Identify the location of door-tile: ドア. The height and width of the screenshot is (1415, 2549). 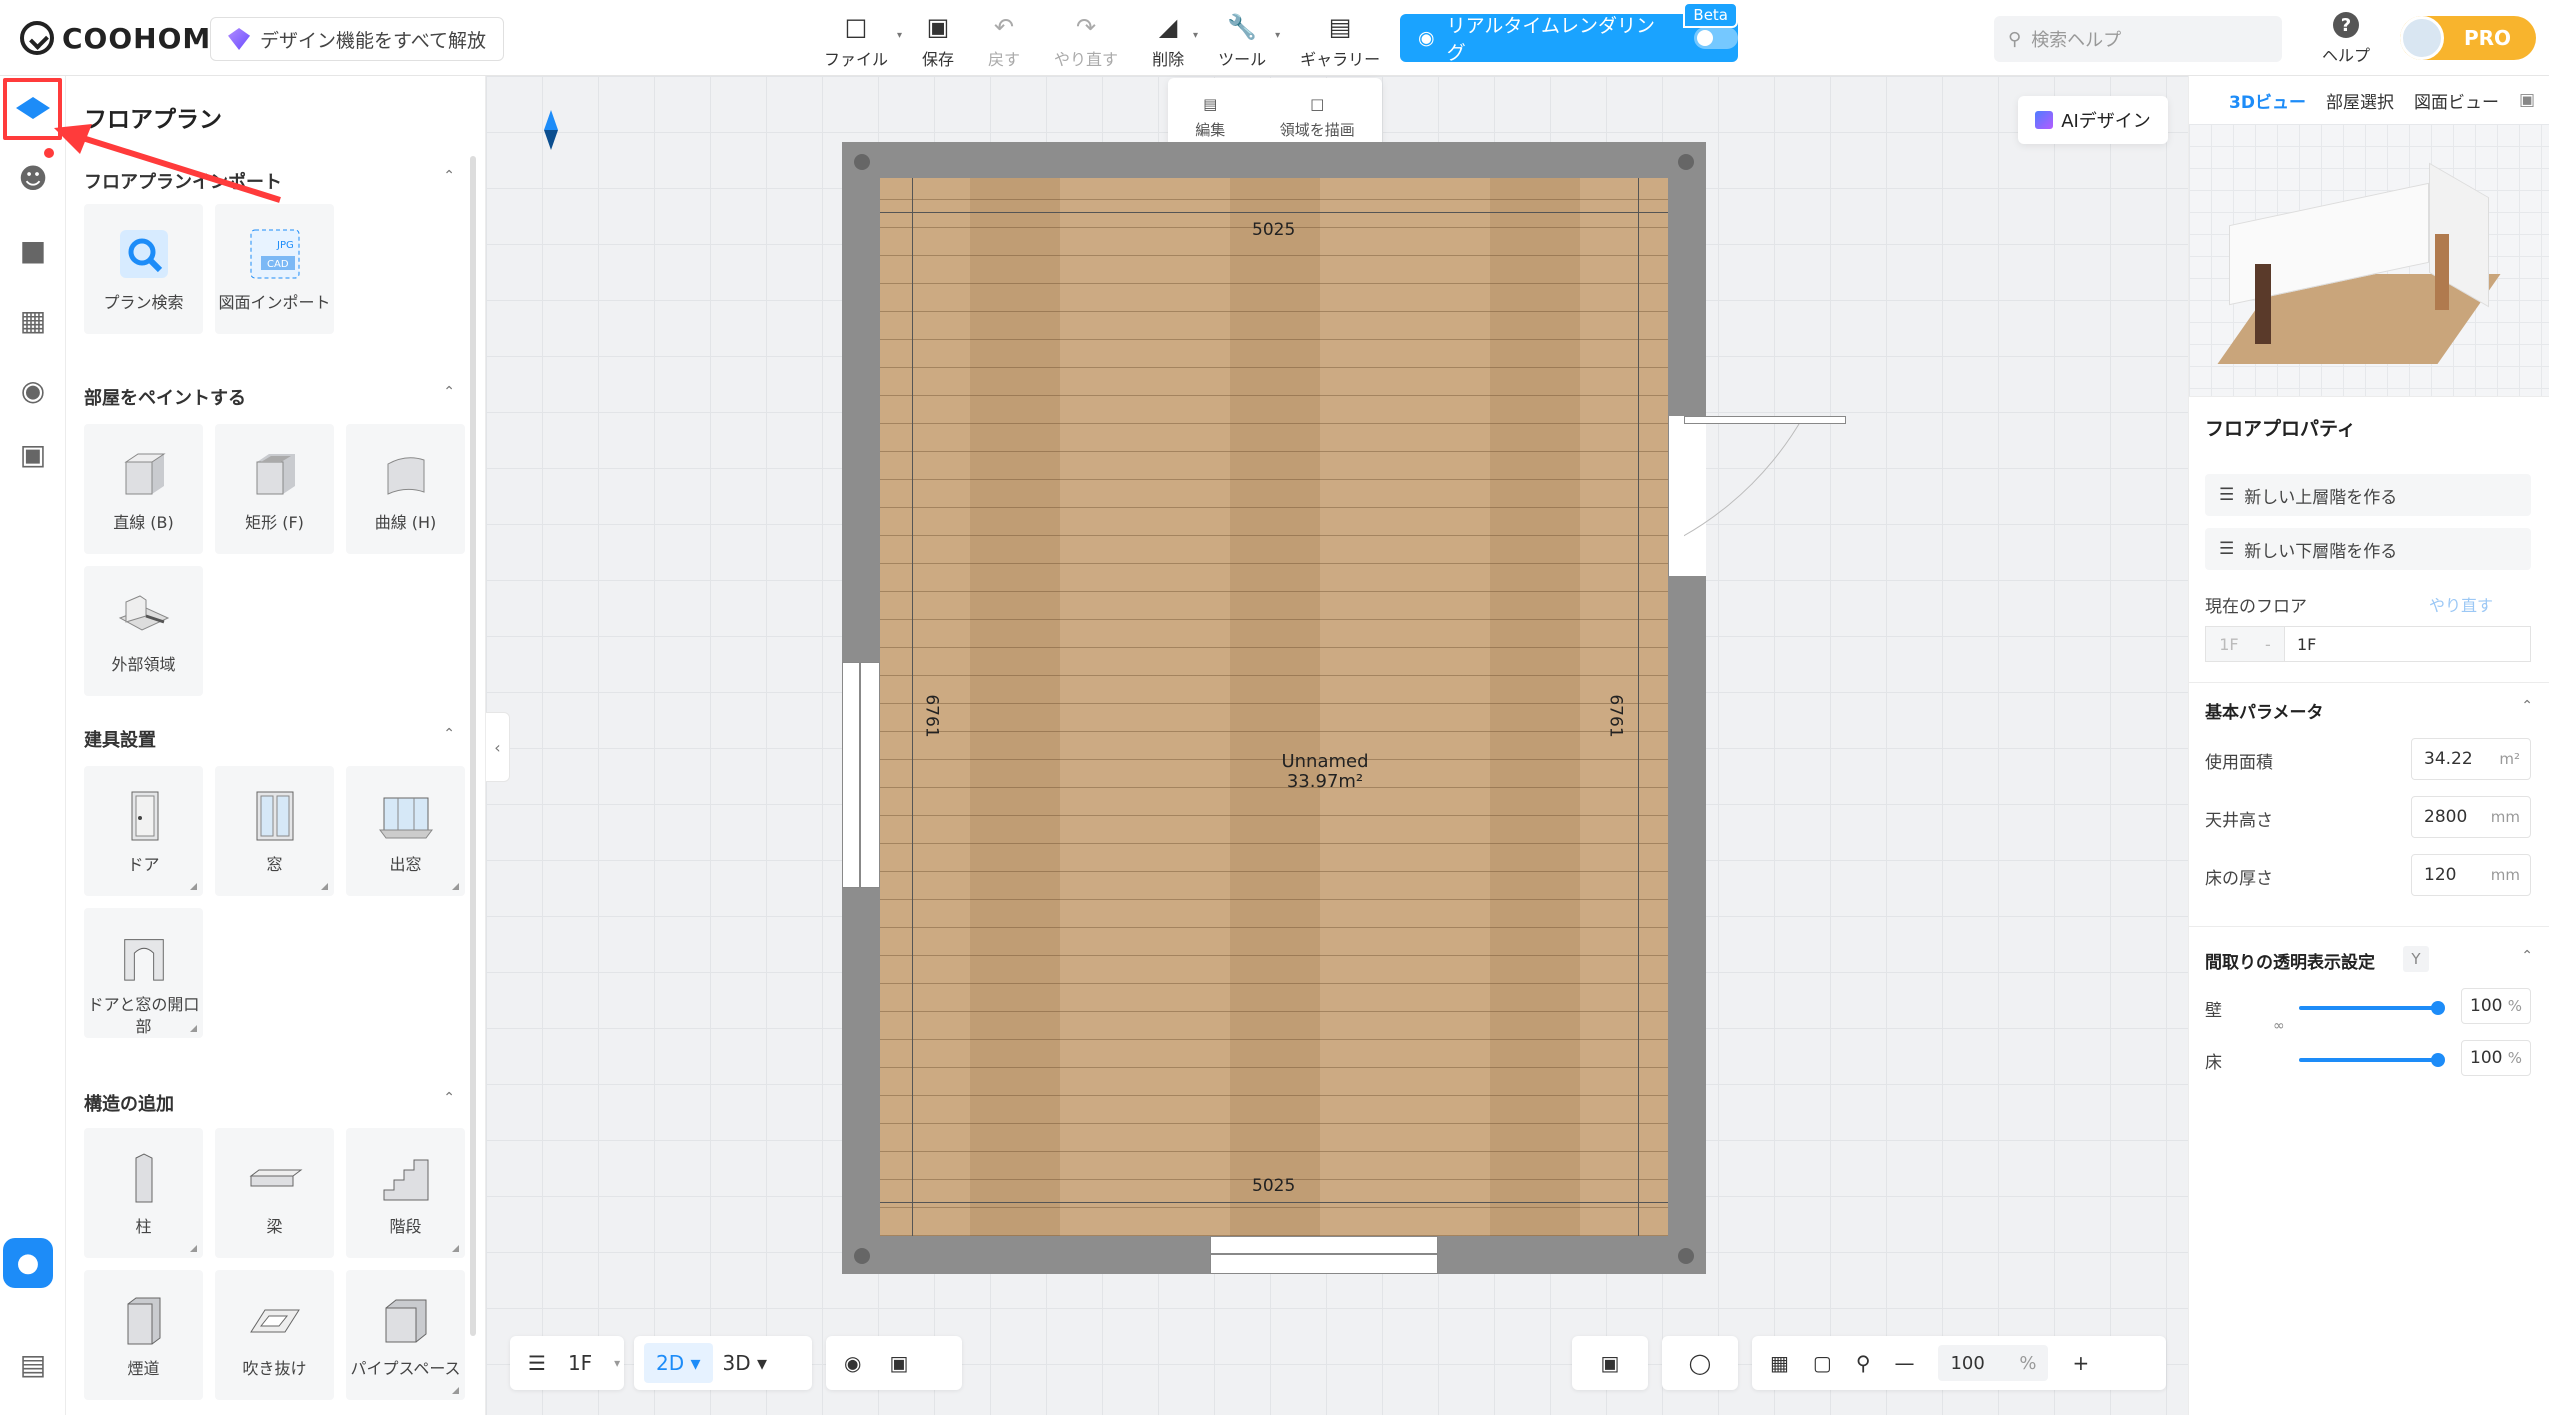
(143, 831).